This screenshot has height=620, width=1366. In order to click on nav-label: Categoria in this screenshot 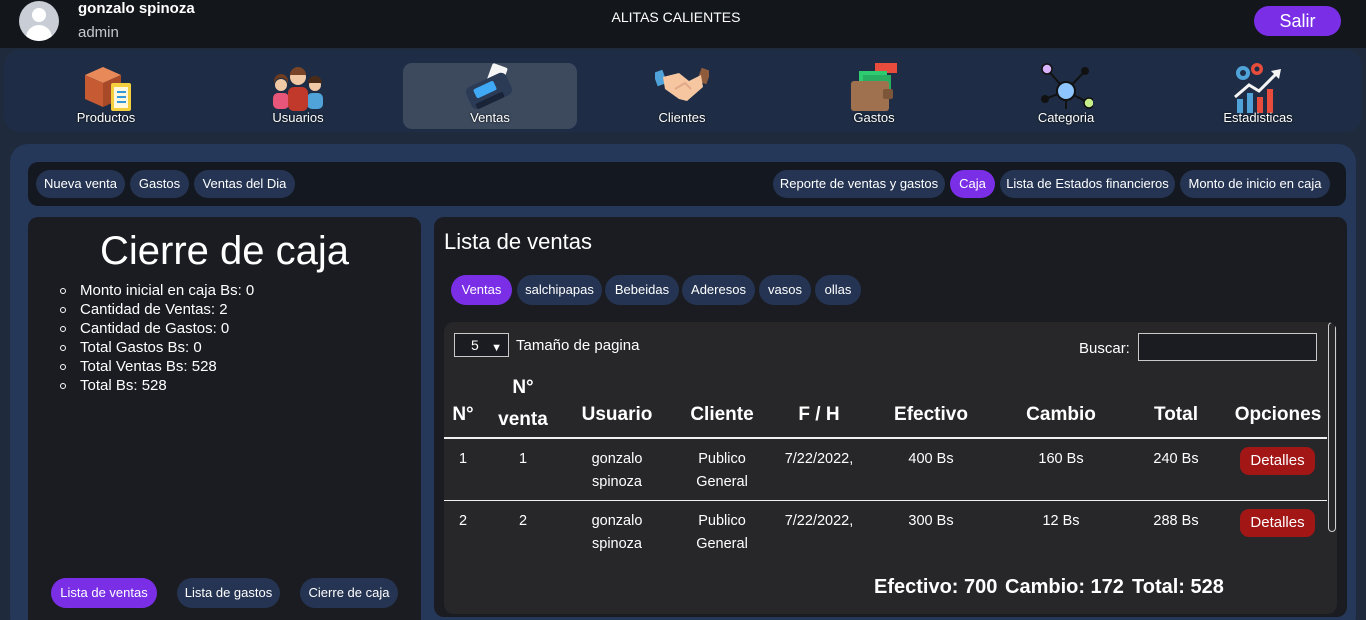, I will do `click(1066, 117)`.